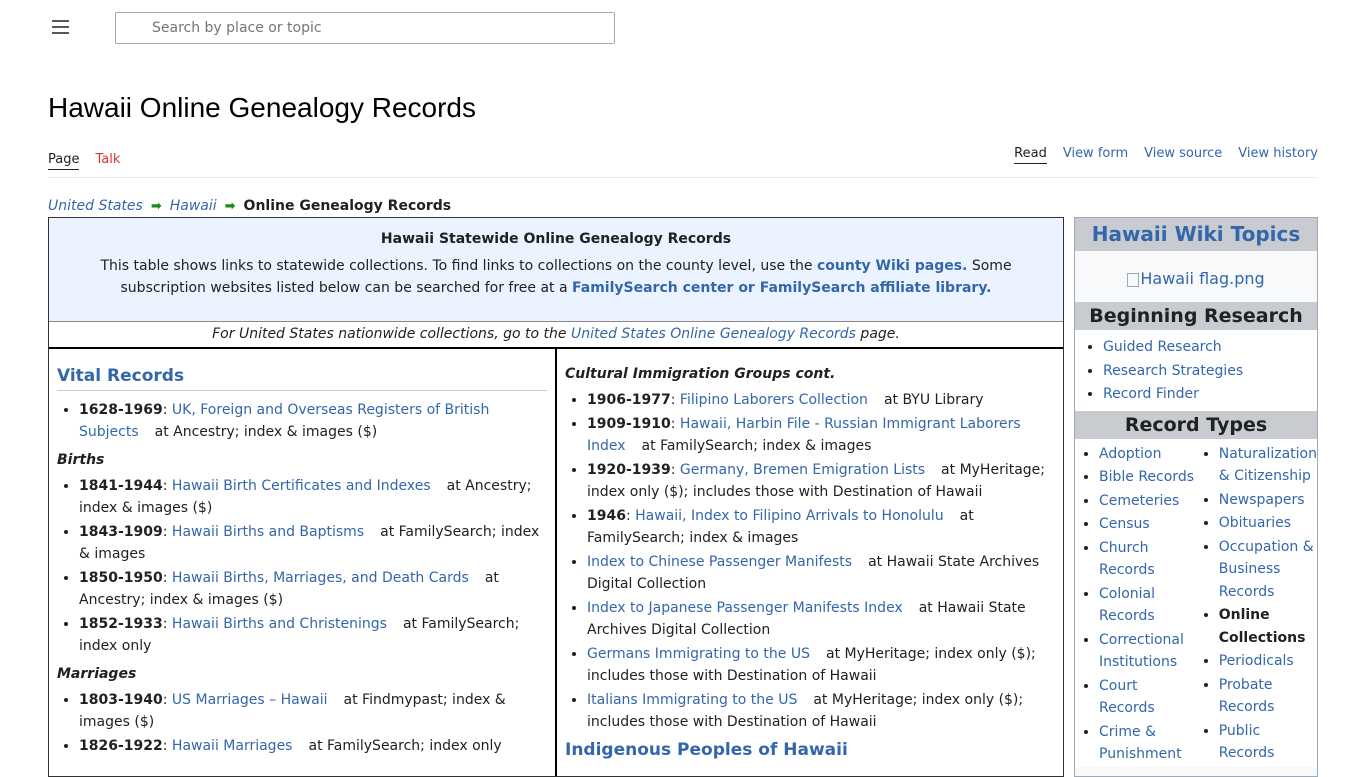 This screenshot has width=1366, height=777. I want to click on sidebar-title: Hawaii Wiki Topics, so click(1196, 234).